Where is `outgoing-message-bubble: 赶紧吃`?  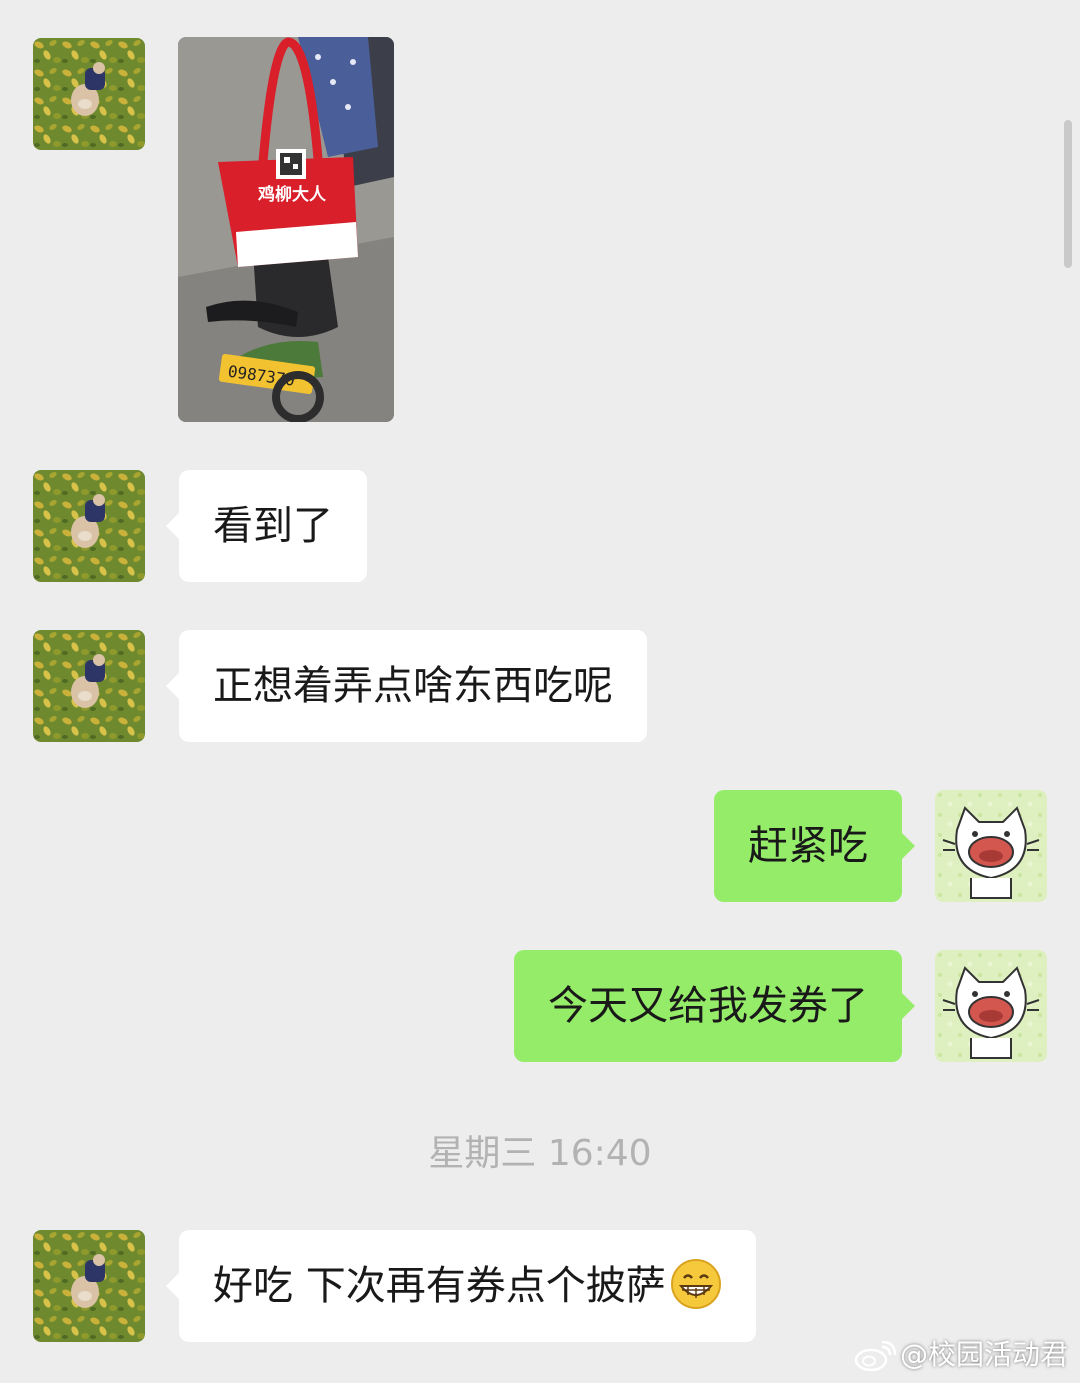 outgoing-message-bubble: 赶紧吃 is located at coordinates (814, 846).